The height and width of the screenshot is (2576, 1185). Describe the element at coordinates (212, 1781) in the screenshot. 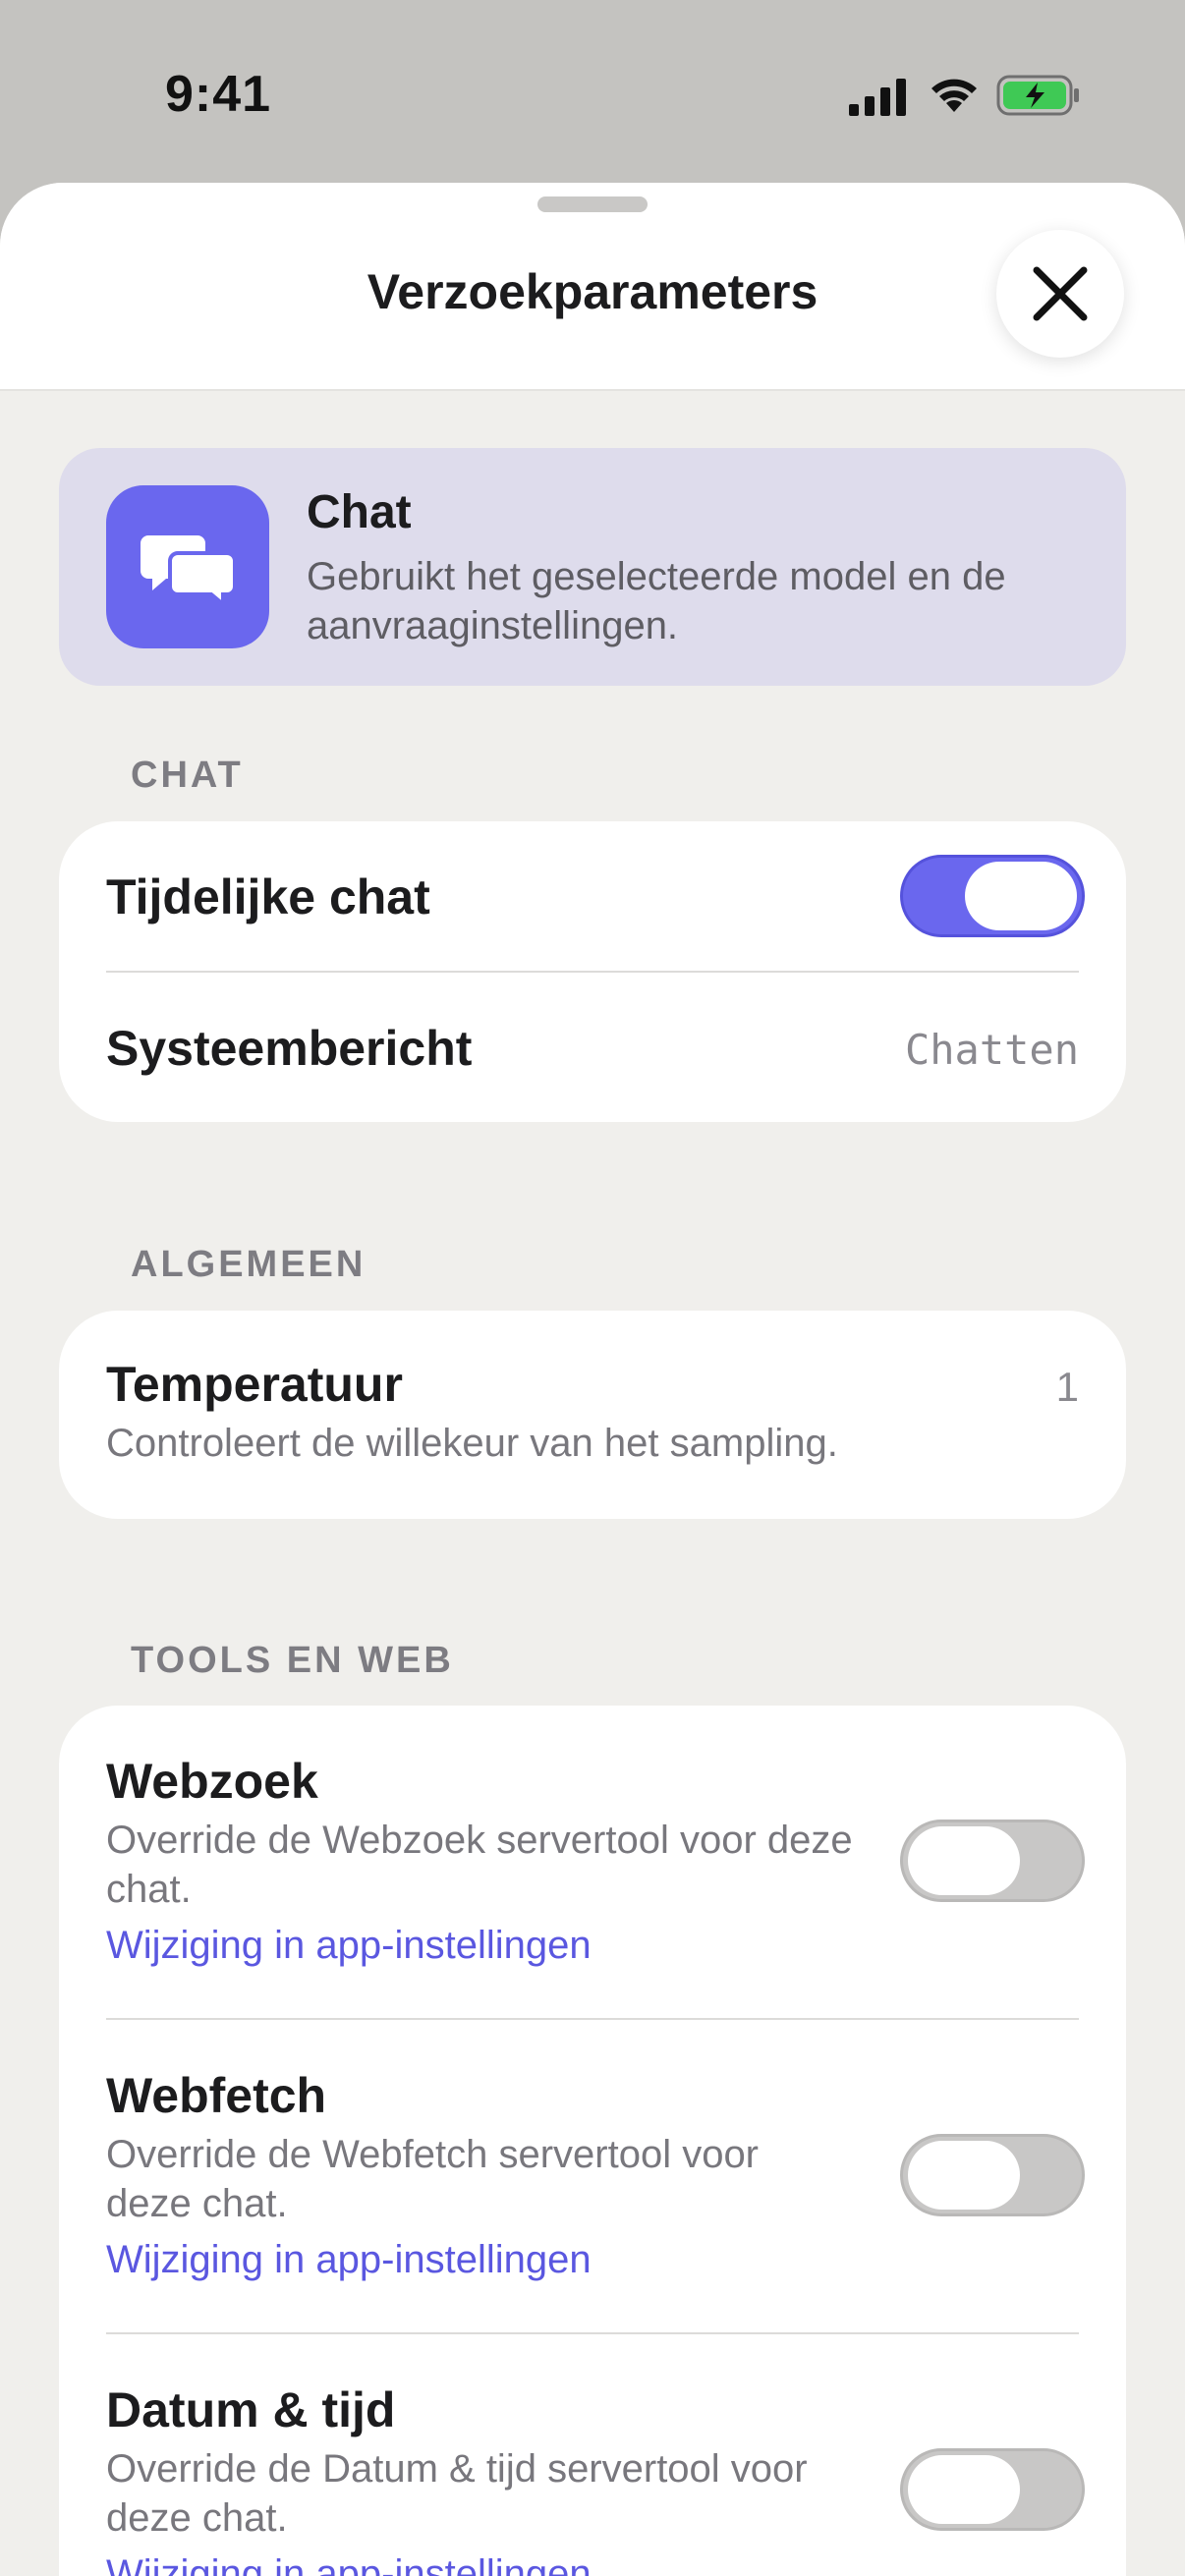

I see `tool-title: Webzoek` at that location.